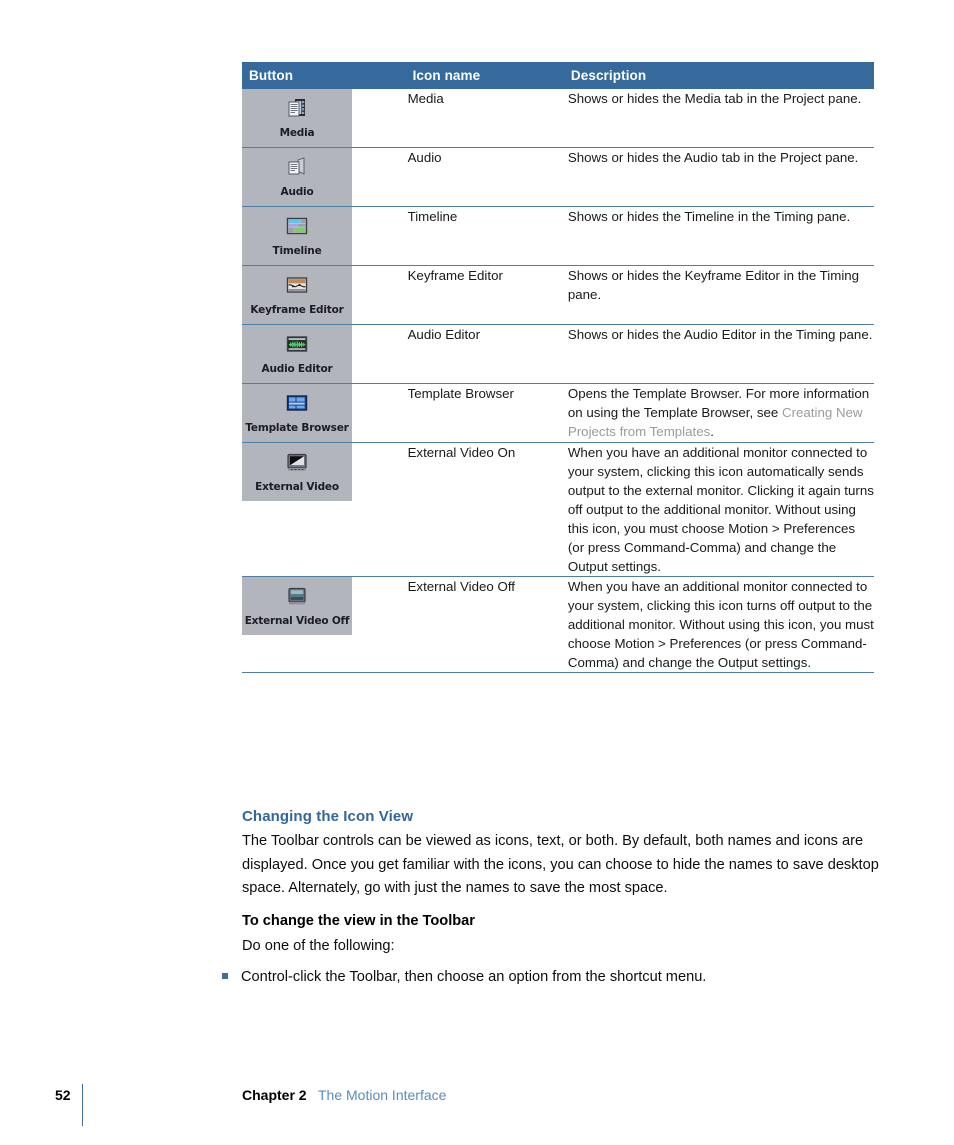 The width and height of the screenshot is (954, 1145). I want to click on column-header-description: Description, so click(720, 75).